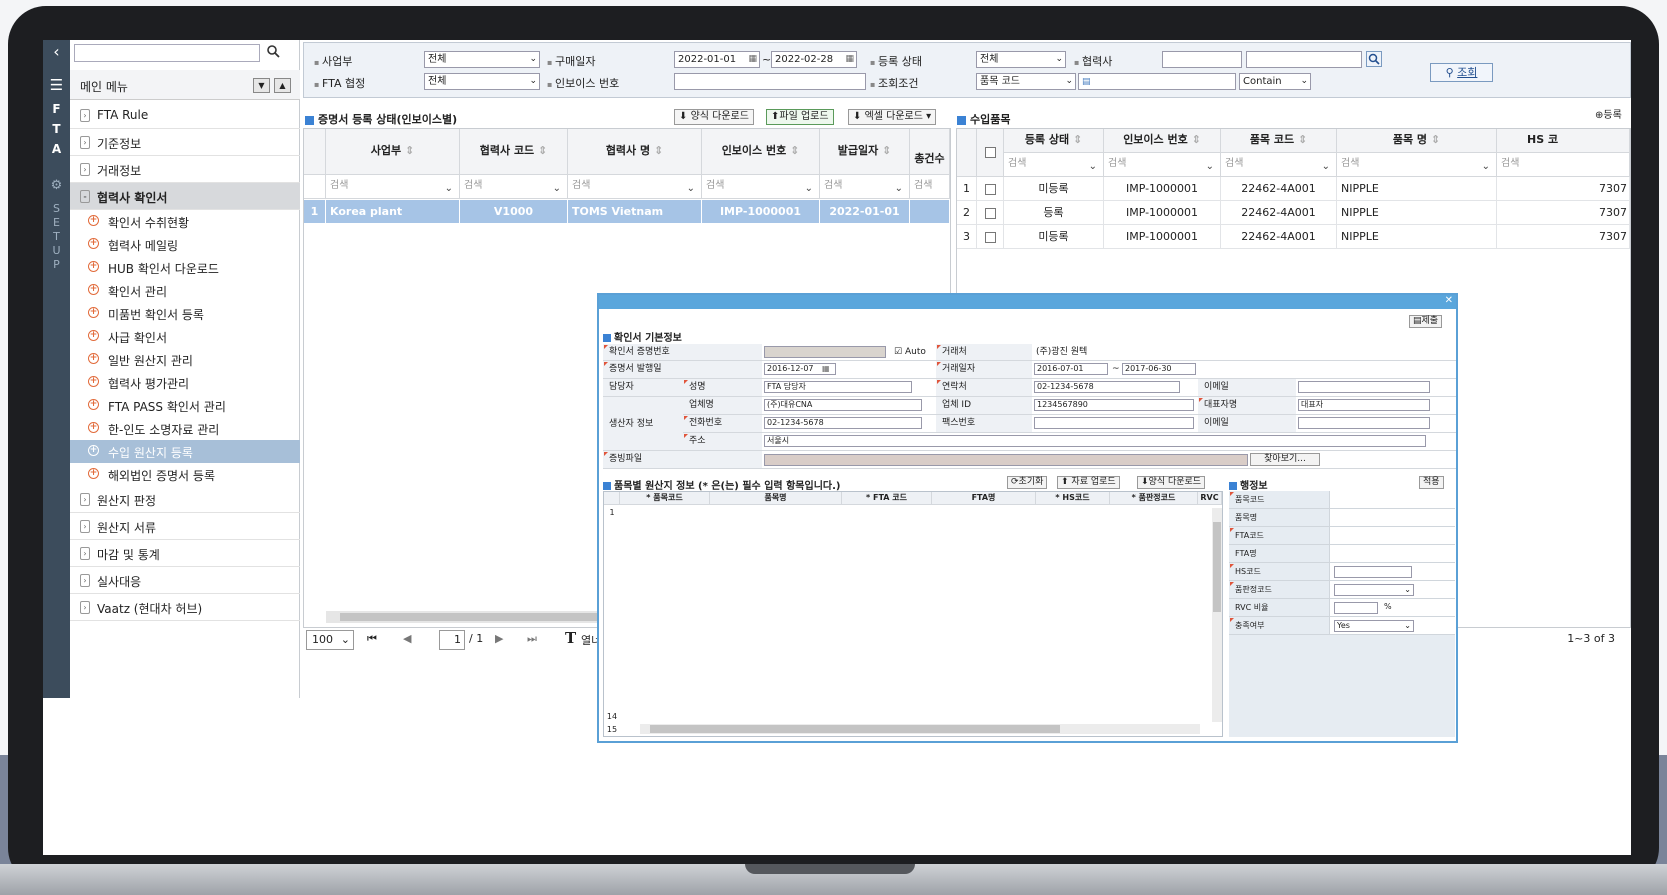 The height and width of the screenshot is (895, 1667). What do you see at coordinates (185, 359) in the screenshot?
I see `submenu-item: + 일반 원산지 관리` at bounding box center [185, 359].